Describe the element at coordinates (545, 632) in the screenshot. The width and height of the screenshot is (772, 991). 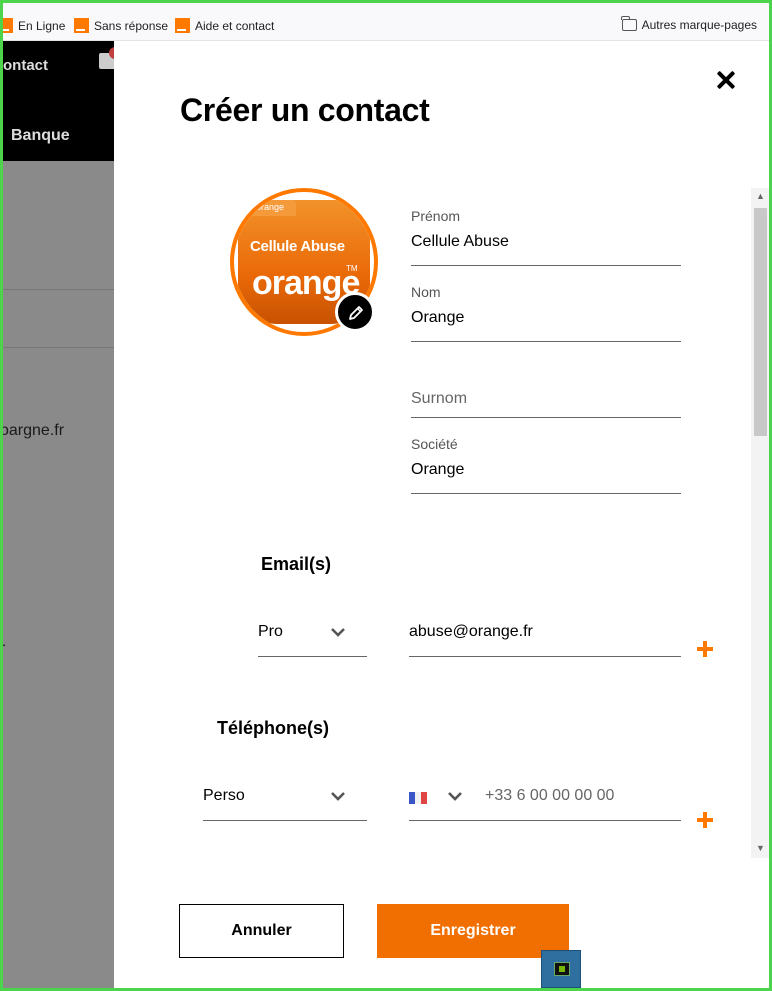
I see `email-input: abuse@orange.fr` at that location.